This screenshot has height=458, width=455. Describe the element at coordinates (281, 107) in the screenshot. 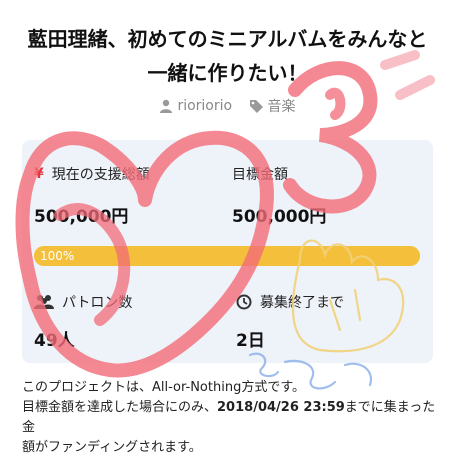

I see `category-name: 音楽` at that location.